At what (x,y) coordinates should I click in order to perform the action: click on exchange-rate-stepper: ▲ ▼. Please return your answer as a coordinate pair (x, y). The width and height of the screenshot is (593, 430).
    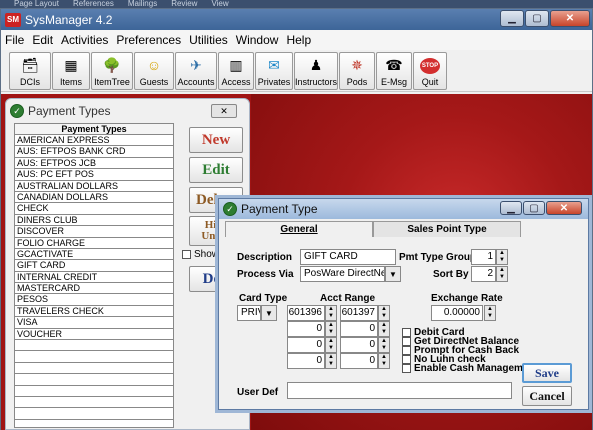
    Looking at the image, I should click on (490, 313).